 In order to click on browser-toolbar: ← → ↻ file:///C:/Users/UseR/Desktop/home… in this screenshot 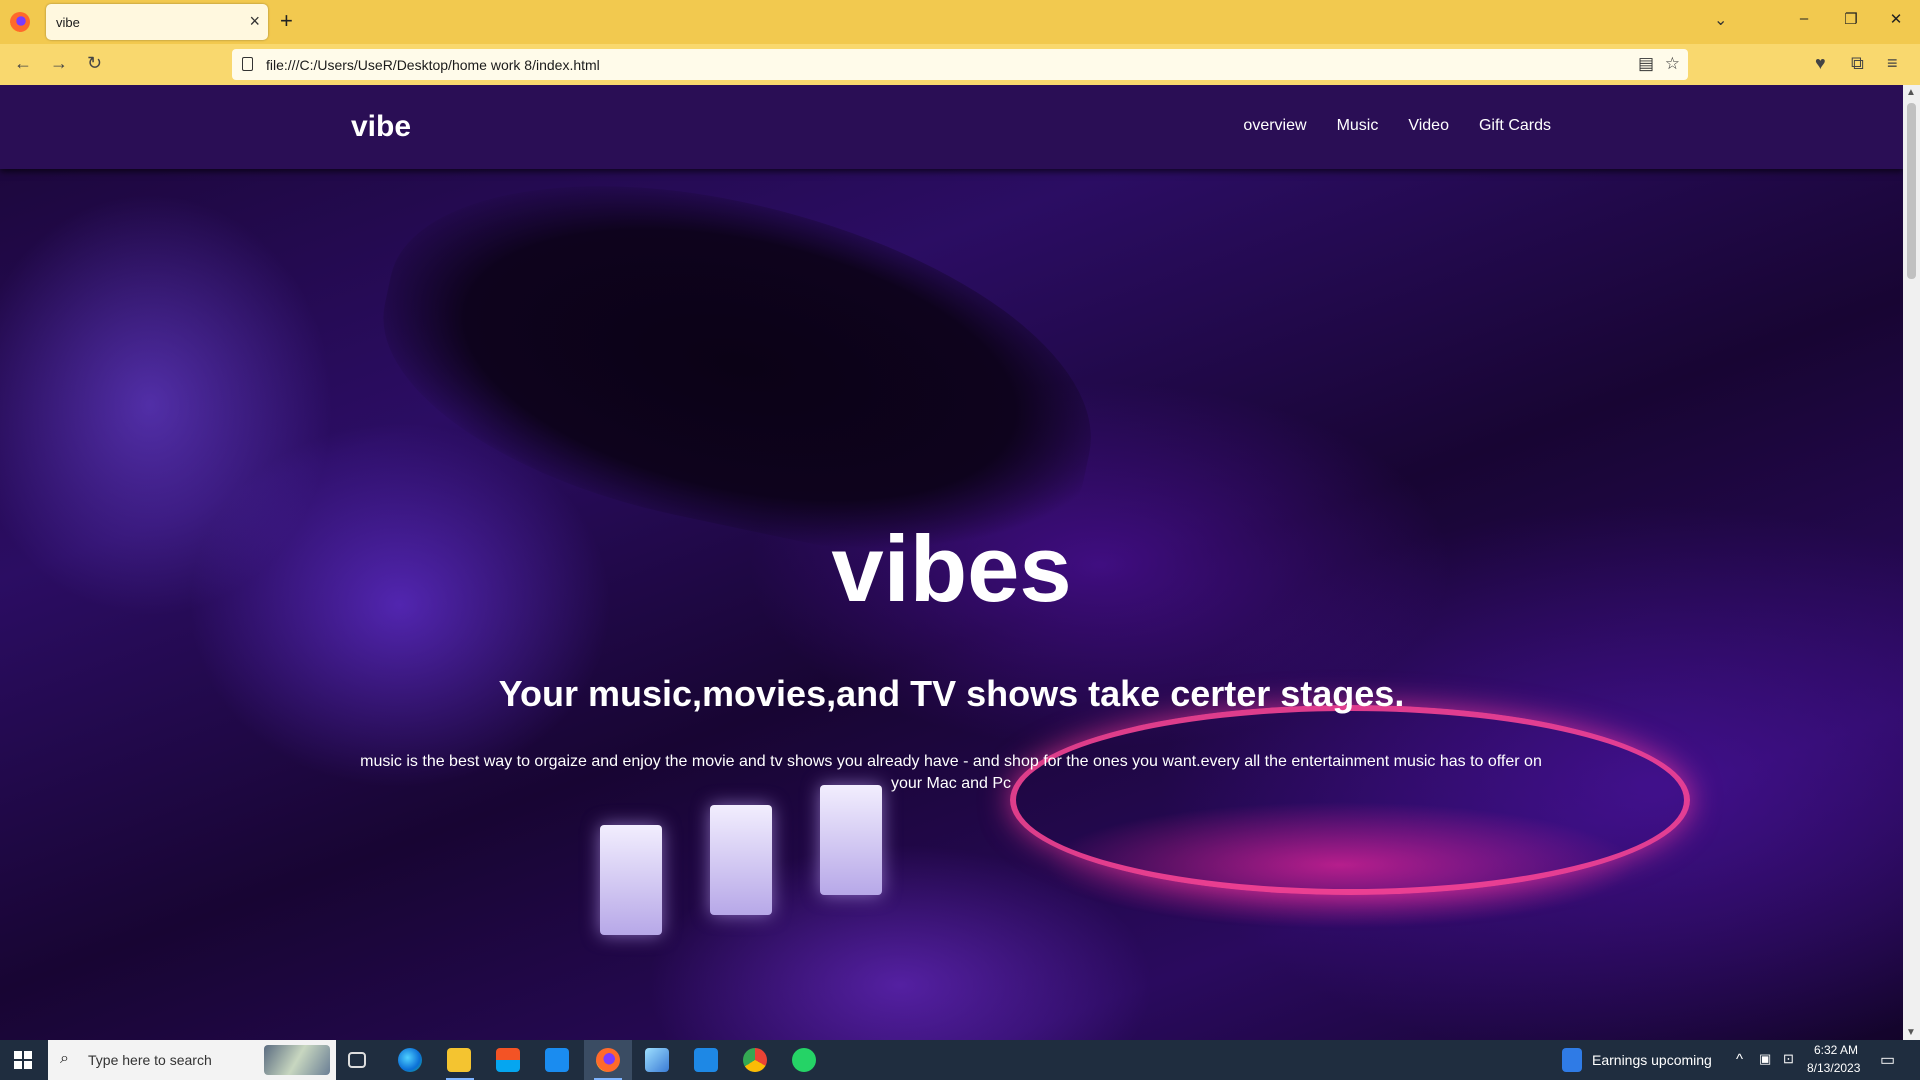, I will do `click(960, 64)`.